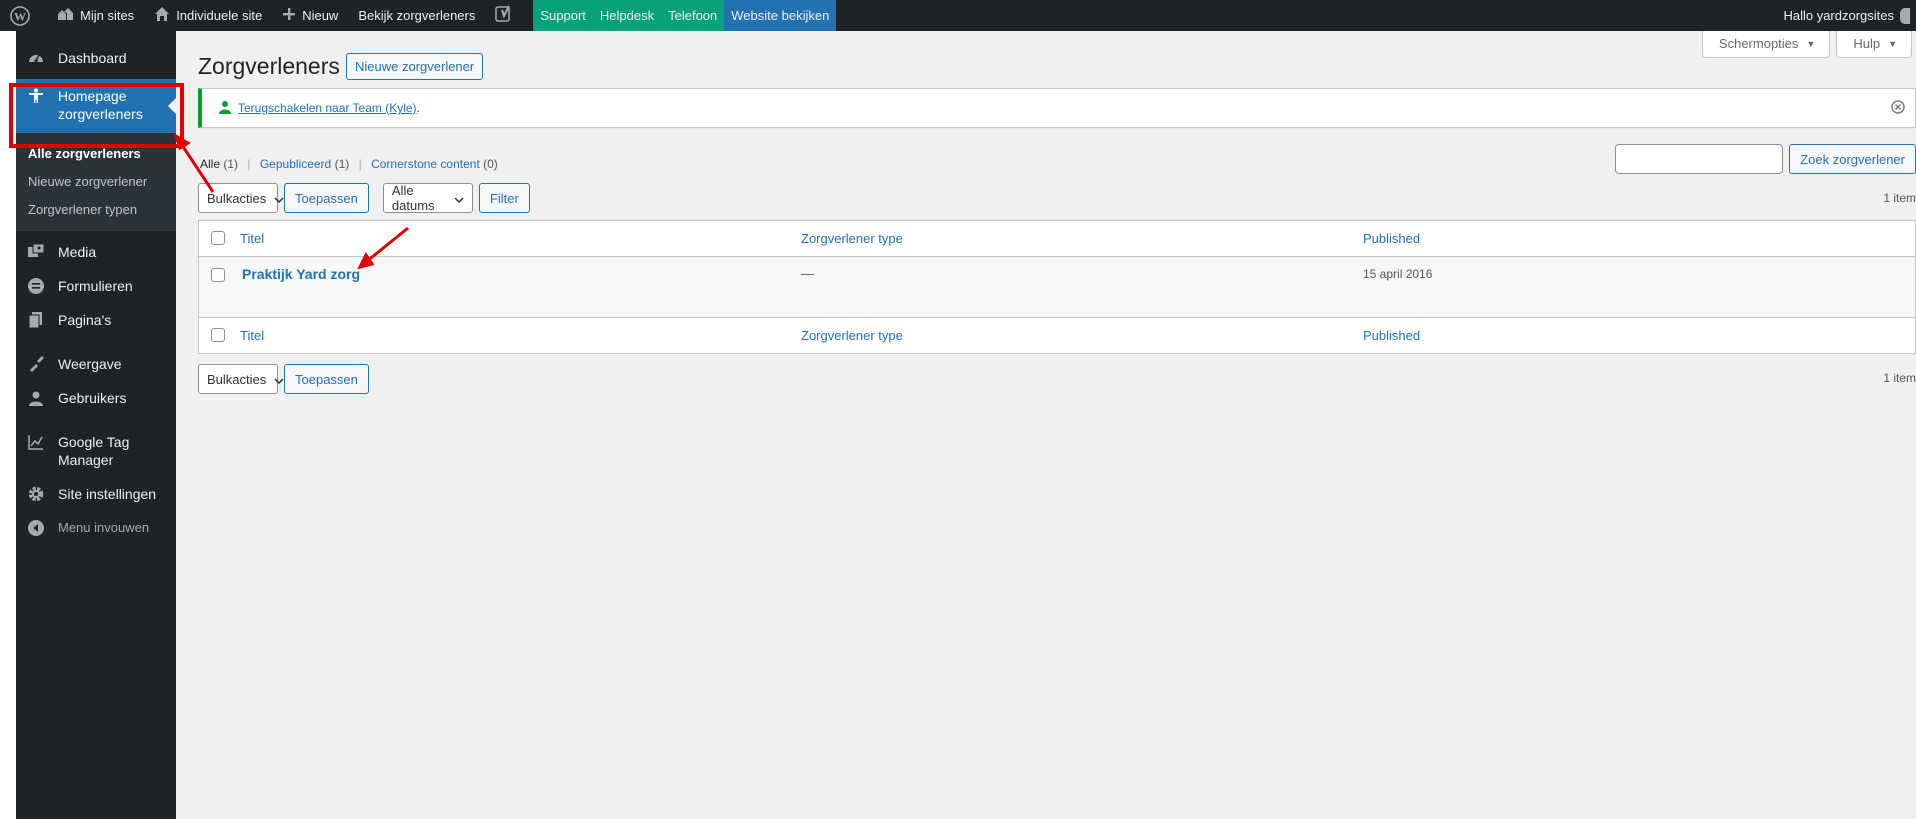  Describe the element at coordinates (327, 108) in the screenshot. I see `switch-back-link: Terugschakelen naar Team (Kyle)` at that location.